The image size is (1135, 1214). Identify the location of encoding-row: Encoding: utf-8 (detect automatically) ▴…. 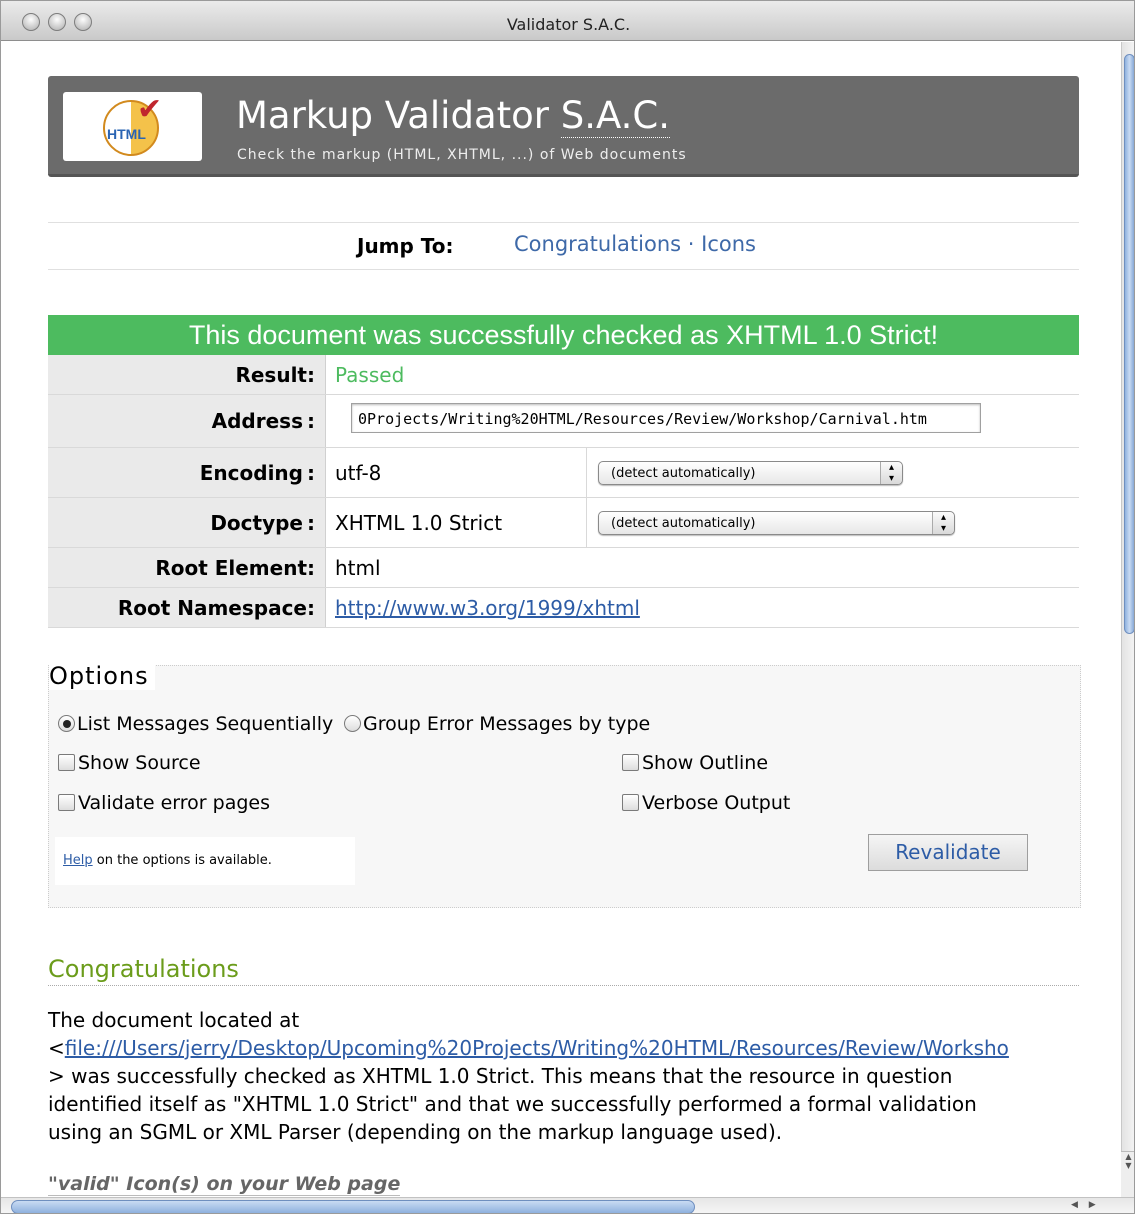
(563, 473).